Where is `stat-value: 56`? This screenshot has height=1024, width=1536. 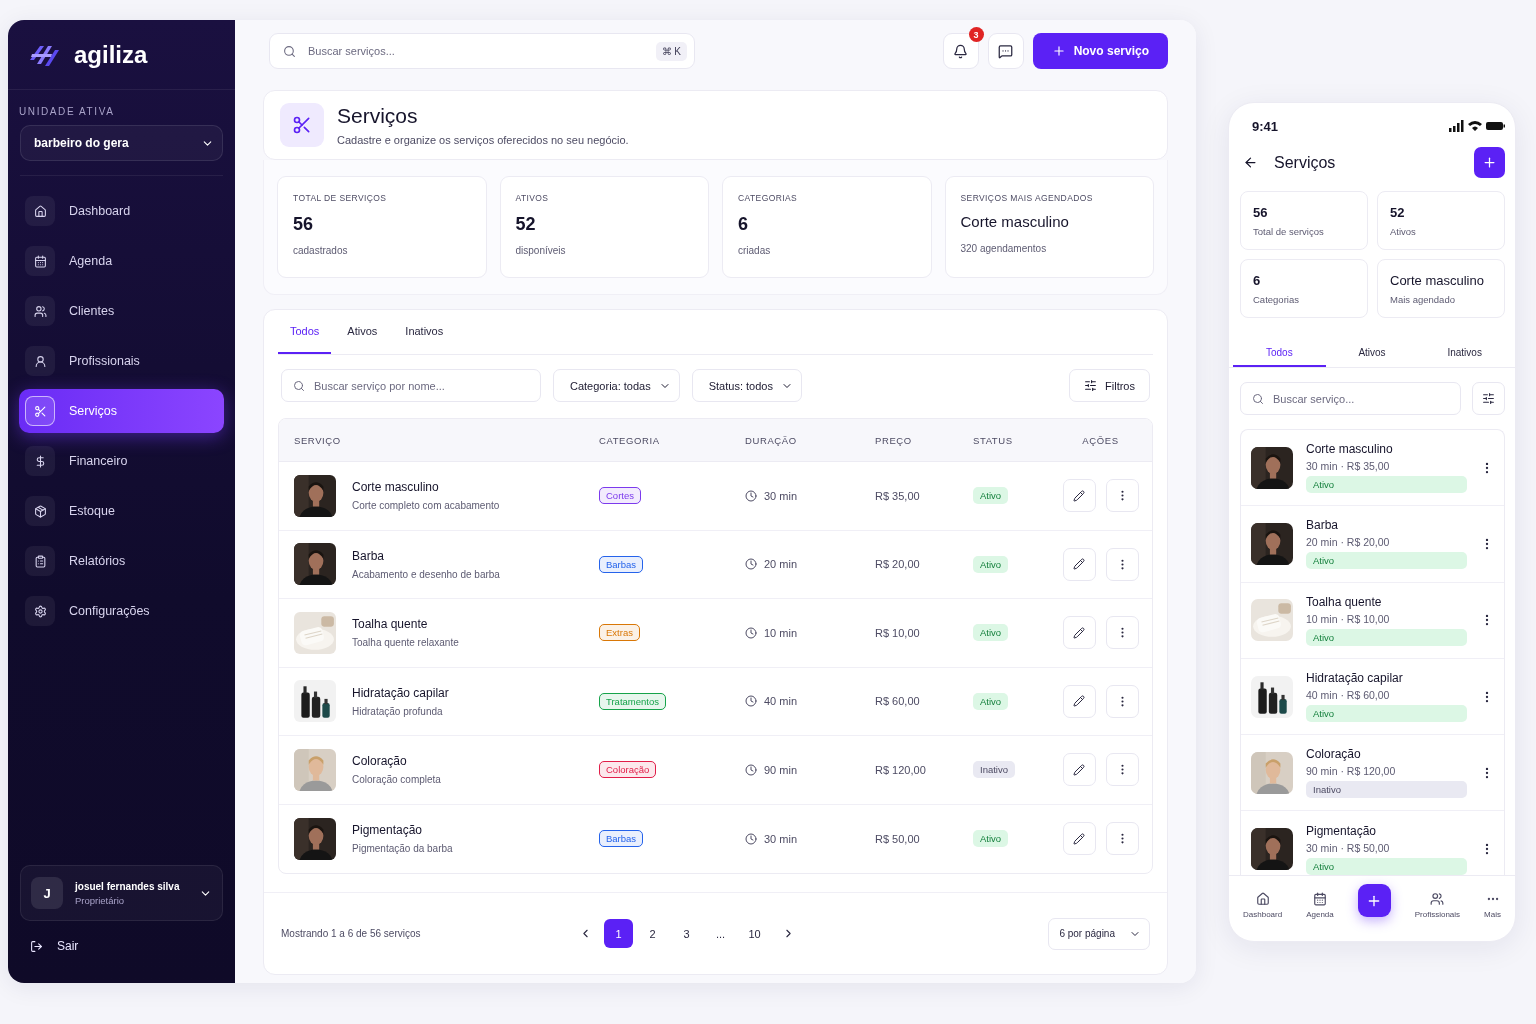
stat-value: 56 is located at coordinates (304, 224).